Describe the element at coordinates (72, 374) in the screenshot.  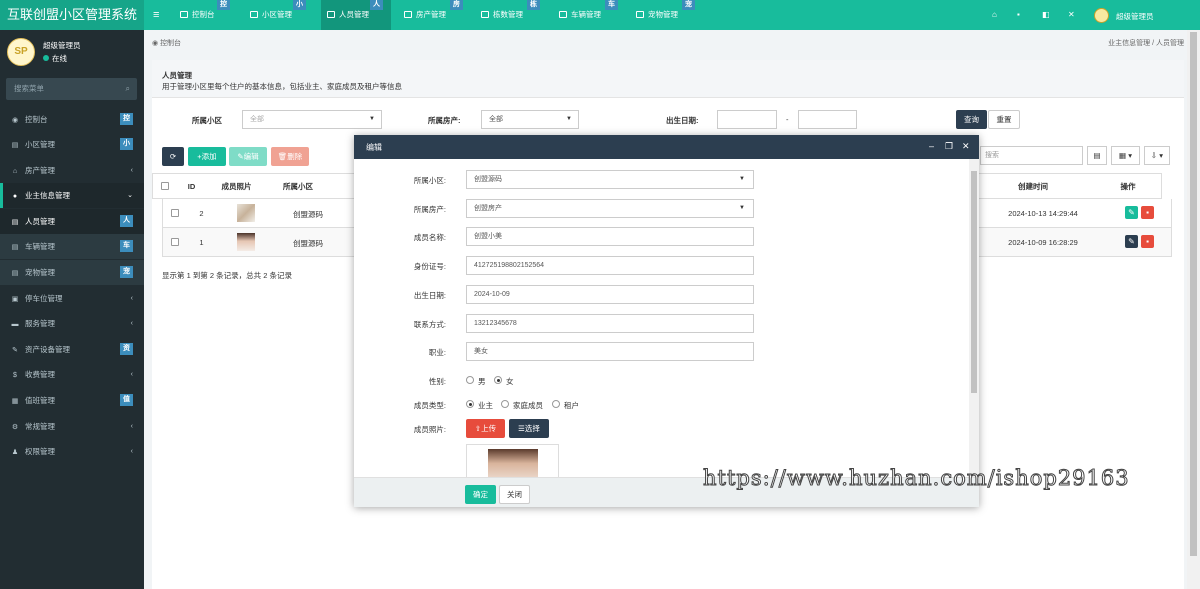
I see `sidebar-item-billing: $ 收费管理 ‹` at that location.